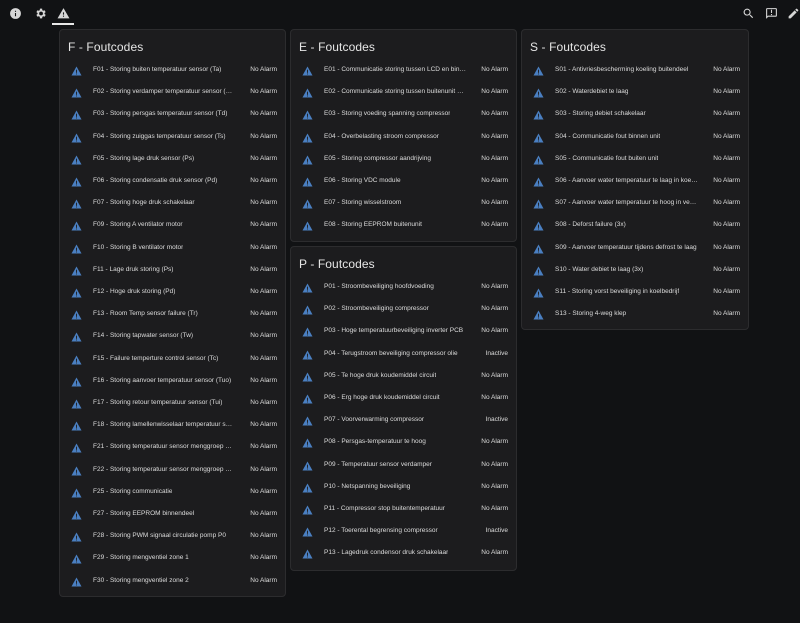 The image size is (800, 623). I want to click on entity-row: S03 - Storing debiet schakelaar No Alarm, so click(635, 116).